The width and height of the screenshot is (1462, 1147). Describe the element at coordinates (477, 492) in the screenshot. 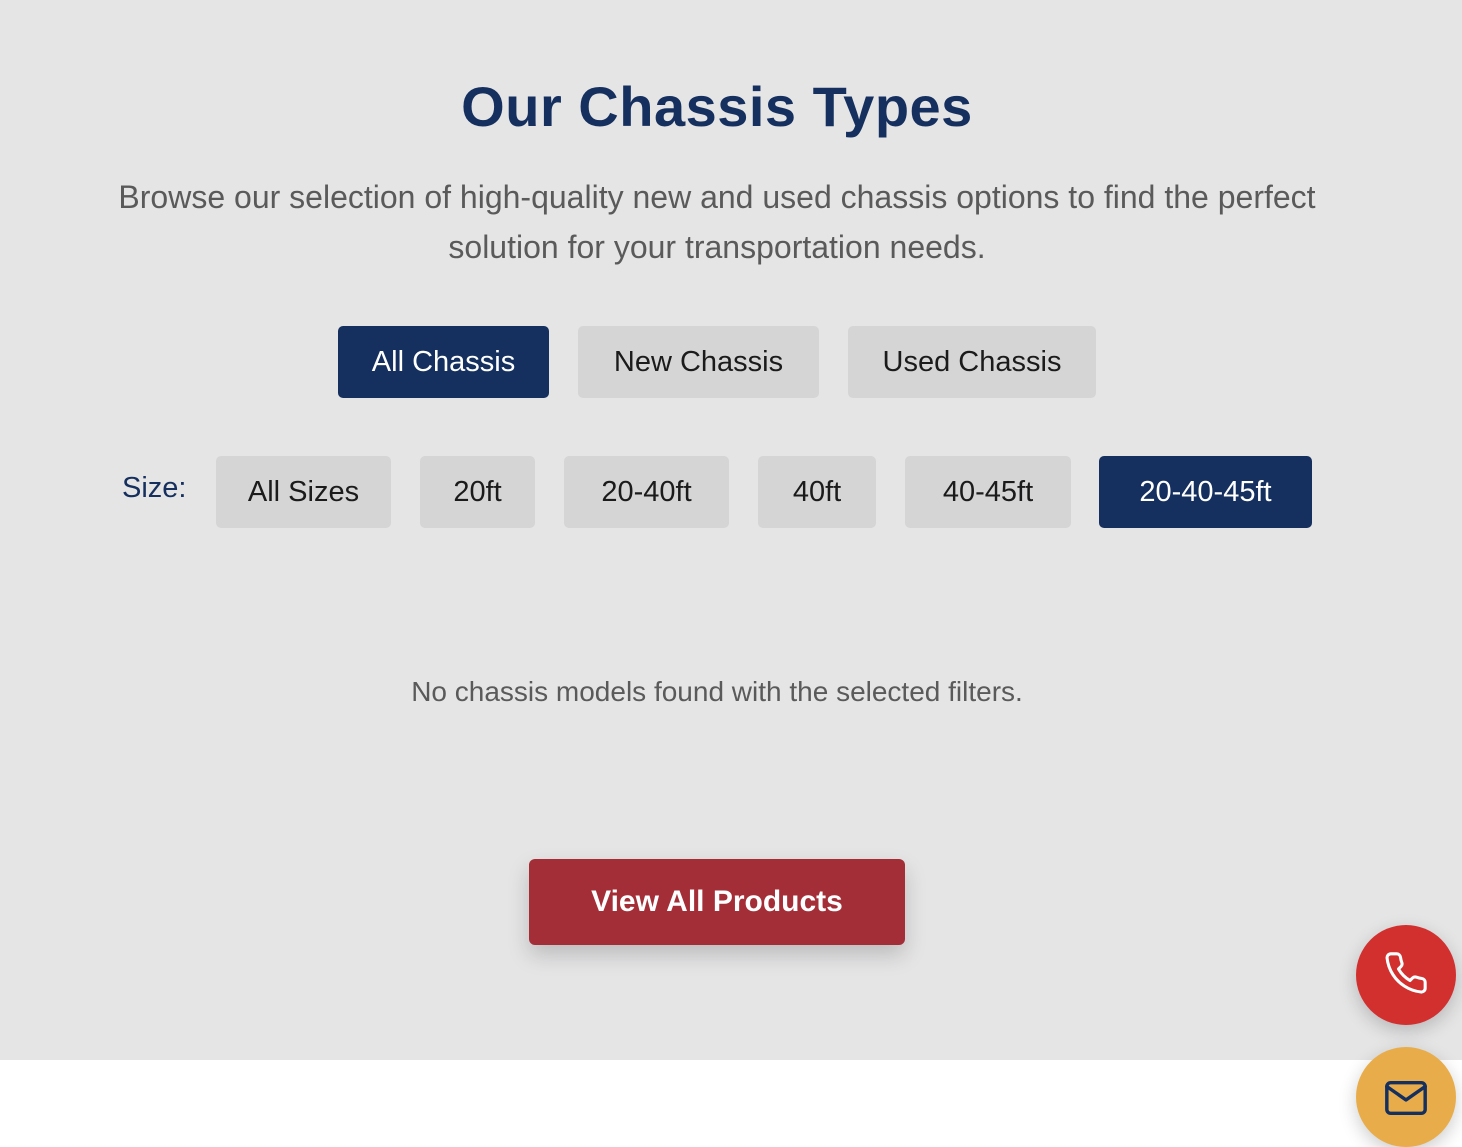

I see `size-20ft-button: 20ft` at that location.